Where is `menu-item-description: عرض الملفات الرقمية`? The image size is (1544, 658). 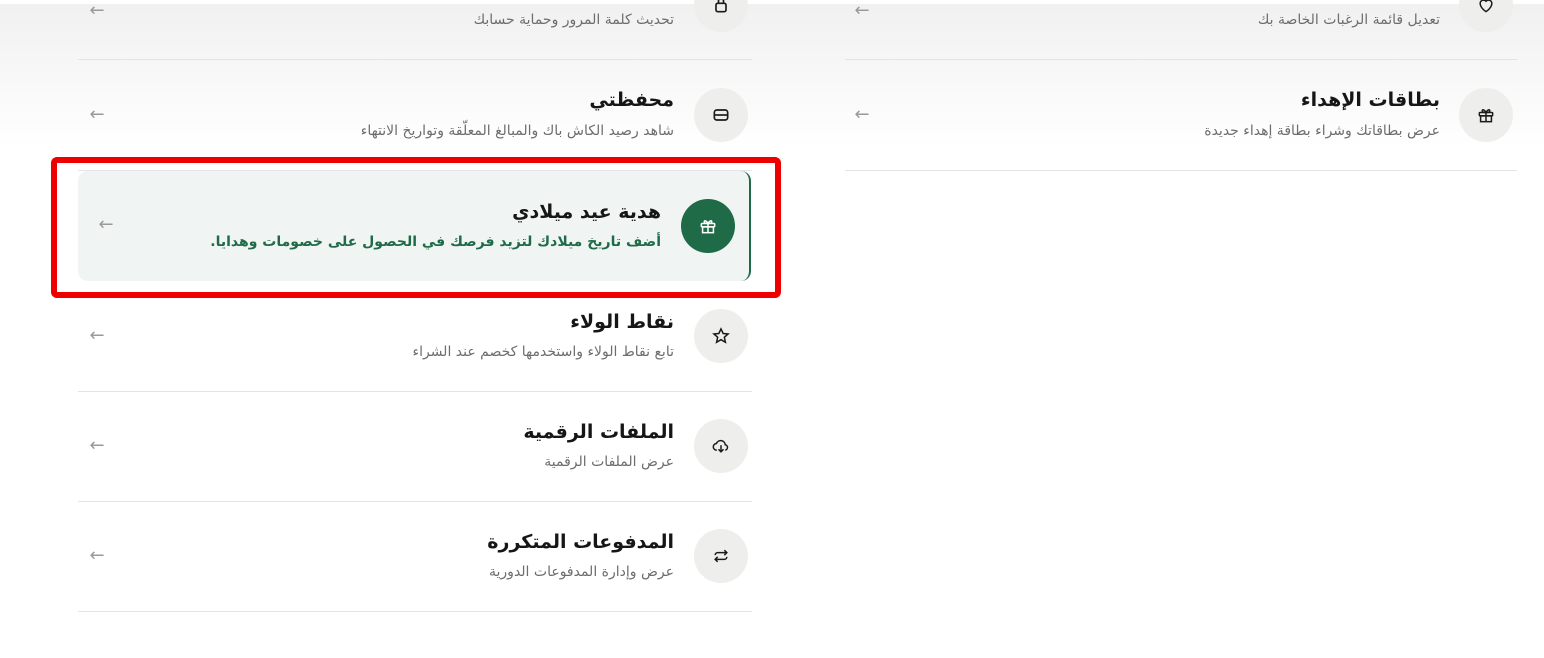 menu-item-description: عرض الملفات الرقمية is located at coordinates (609, 462).